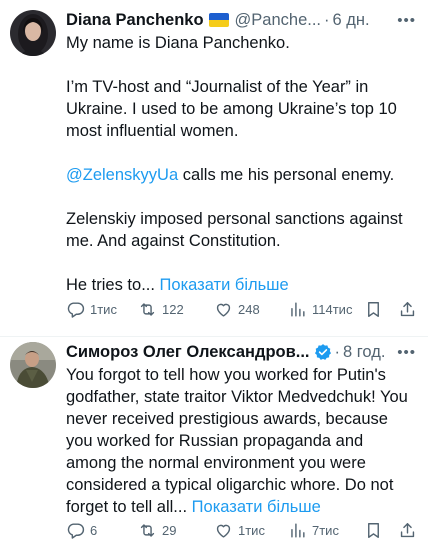  Describe the element at coordinates (135, 20) in the screenshot. I see `author-name: Diana Panchenko` at that location.